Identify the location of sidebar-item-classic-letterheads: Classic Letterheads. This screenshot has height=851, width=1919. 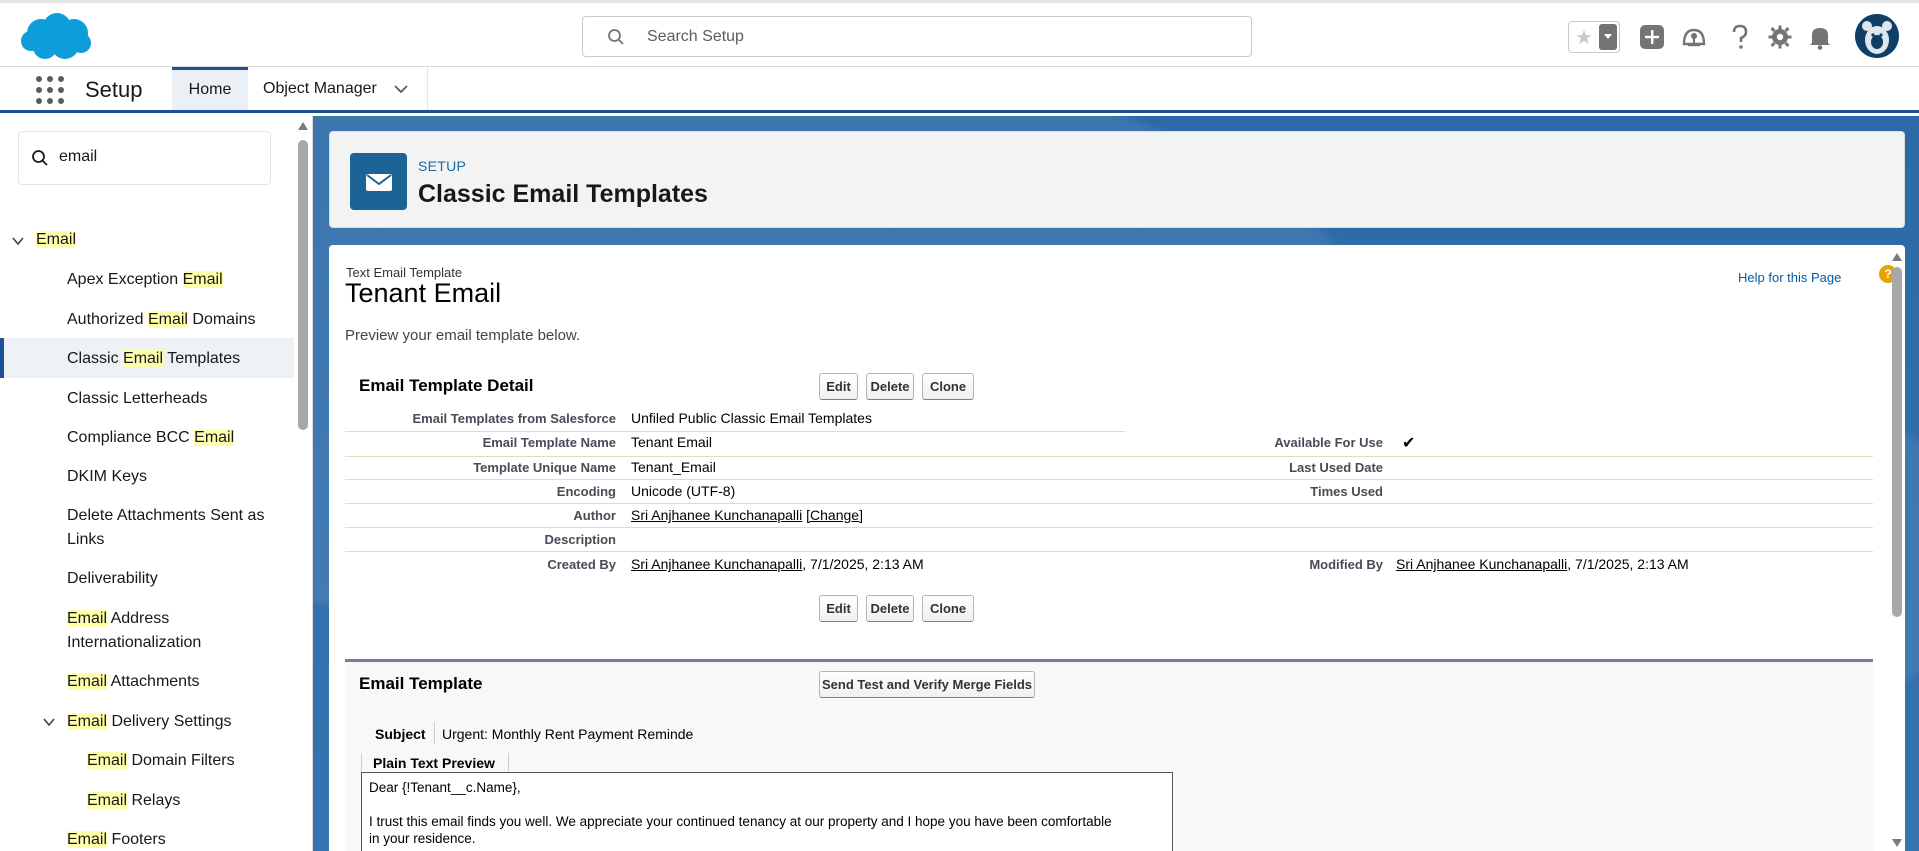
(137, 399).